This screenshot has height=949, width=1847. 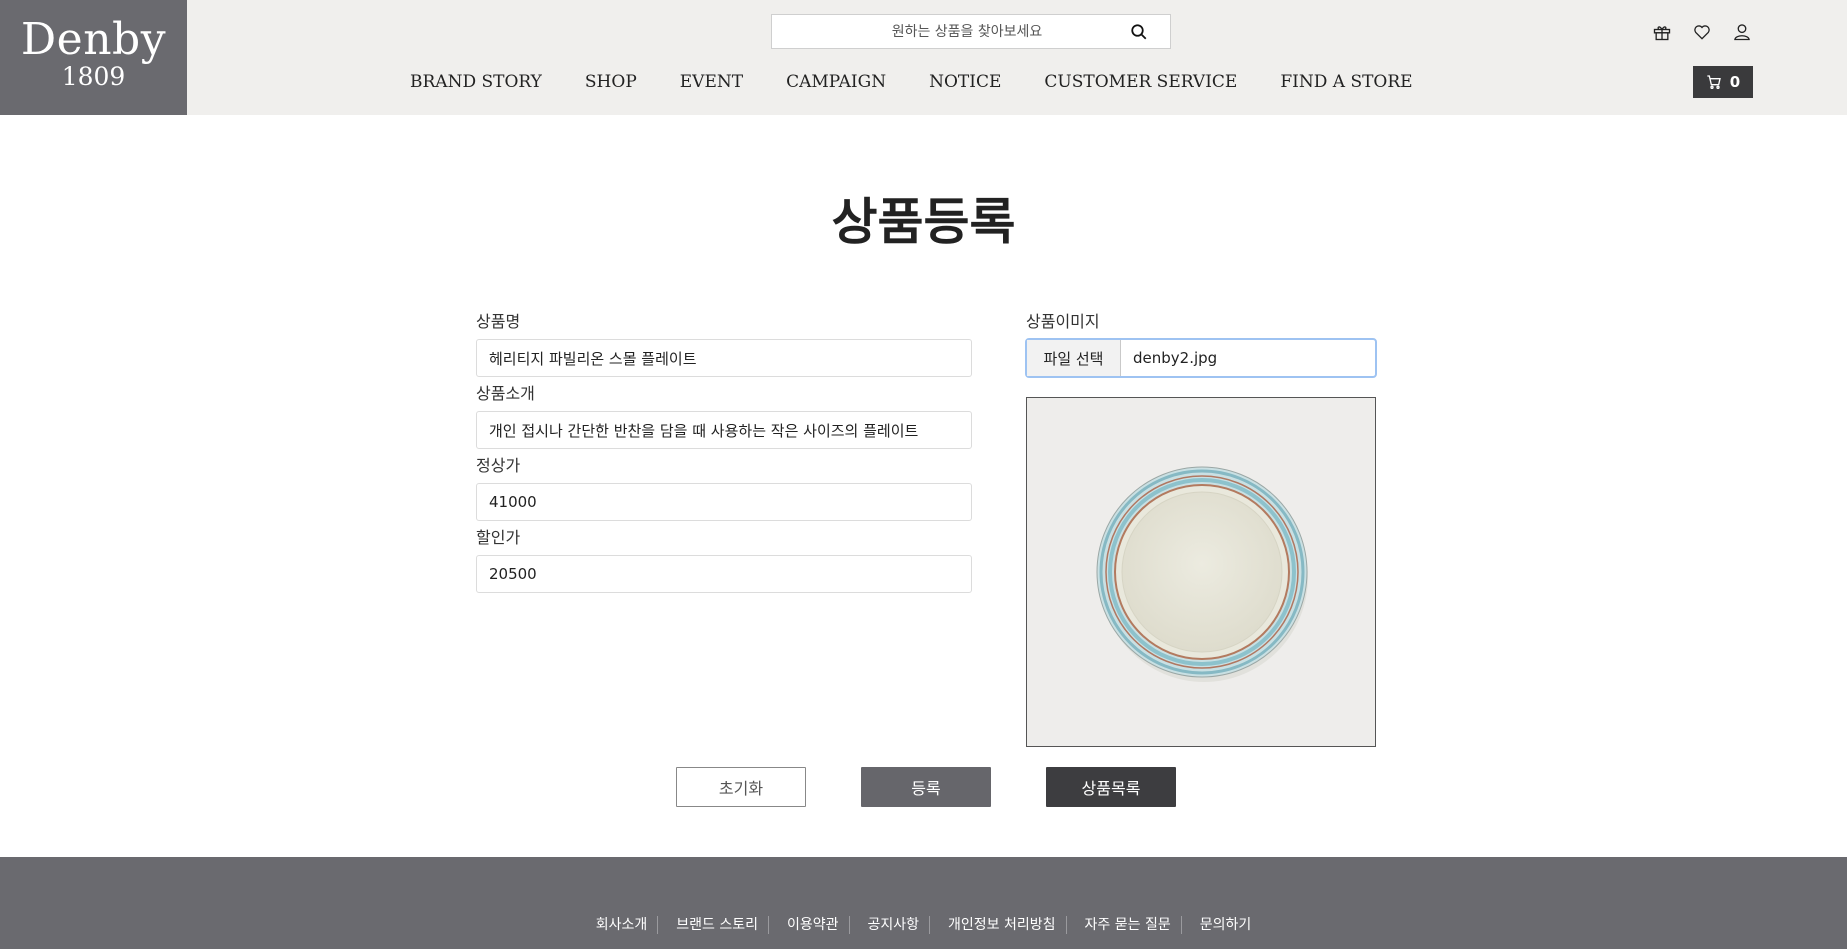 I want to click on nav-customer-service: CUSTOMER SERVICE, so click(x=1140, y=82).